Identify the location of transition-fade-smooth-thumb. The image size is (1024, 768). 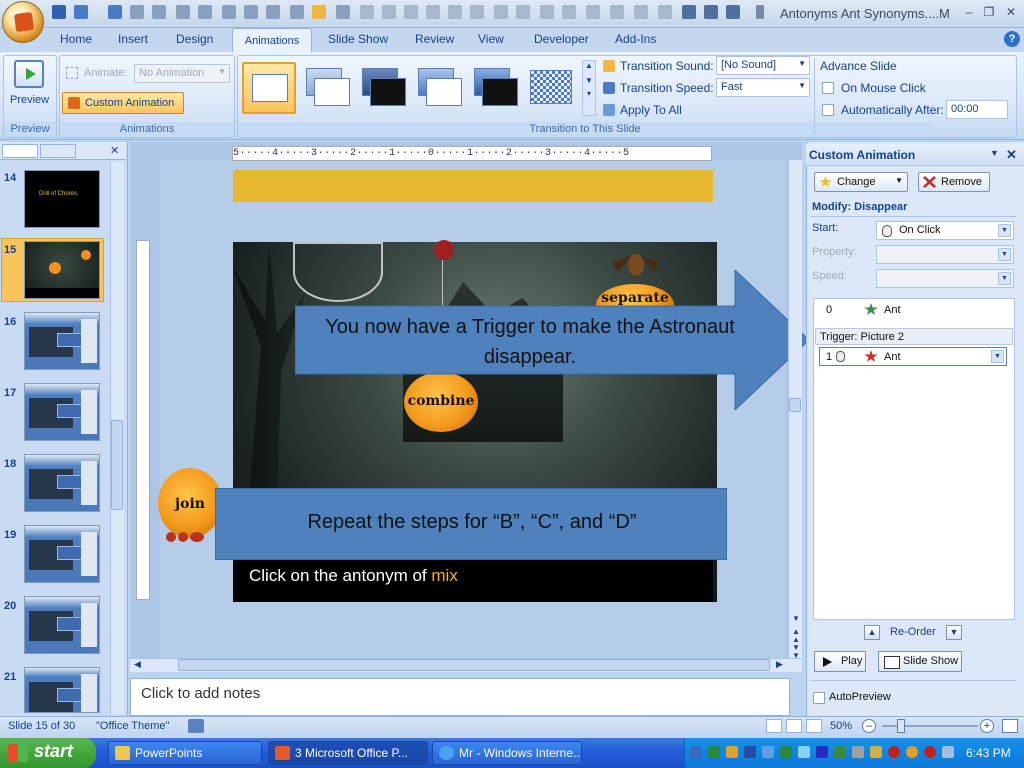
(327, 88).